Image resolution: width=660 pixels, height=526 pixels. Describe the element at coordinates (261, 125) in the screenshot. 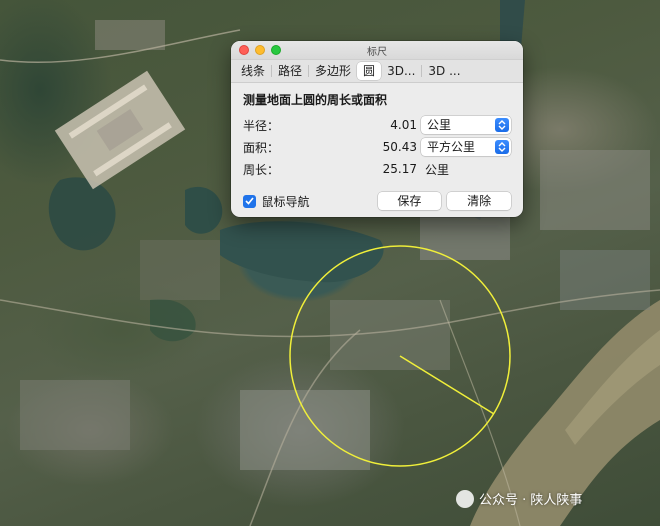

I see `radius-label: 半径：` at that location.